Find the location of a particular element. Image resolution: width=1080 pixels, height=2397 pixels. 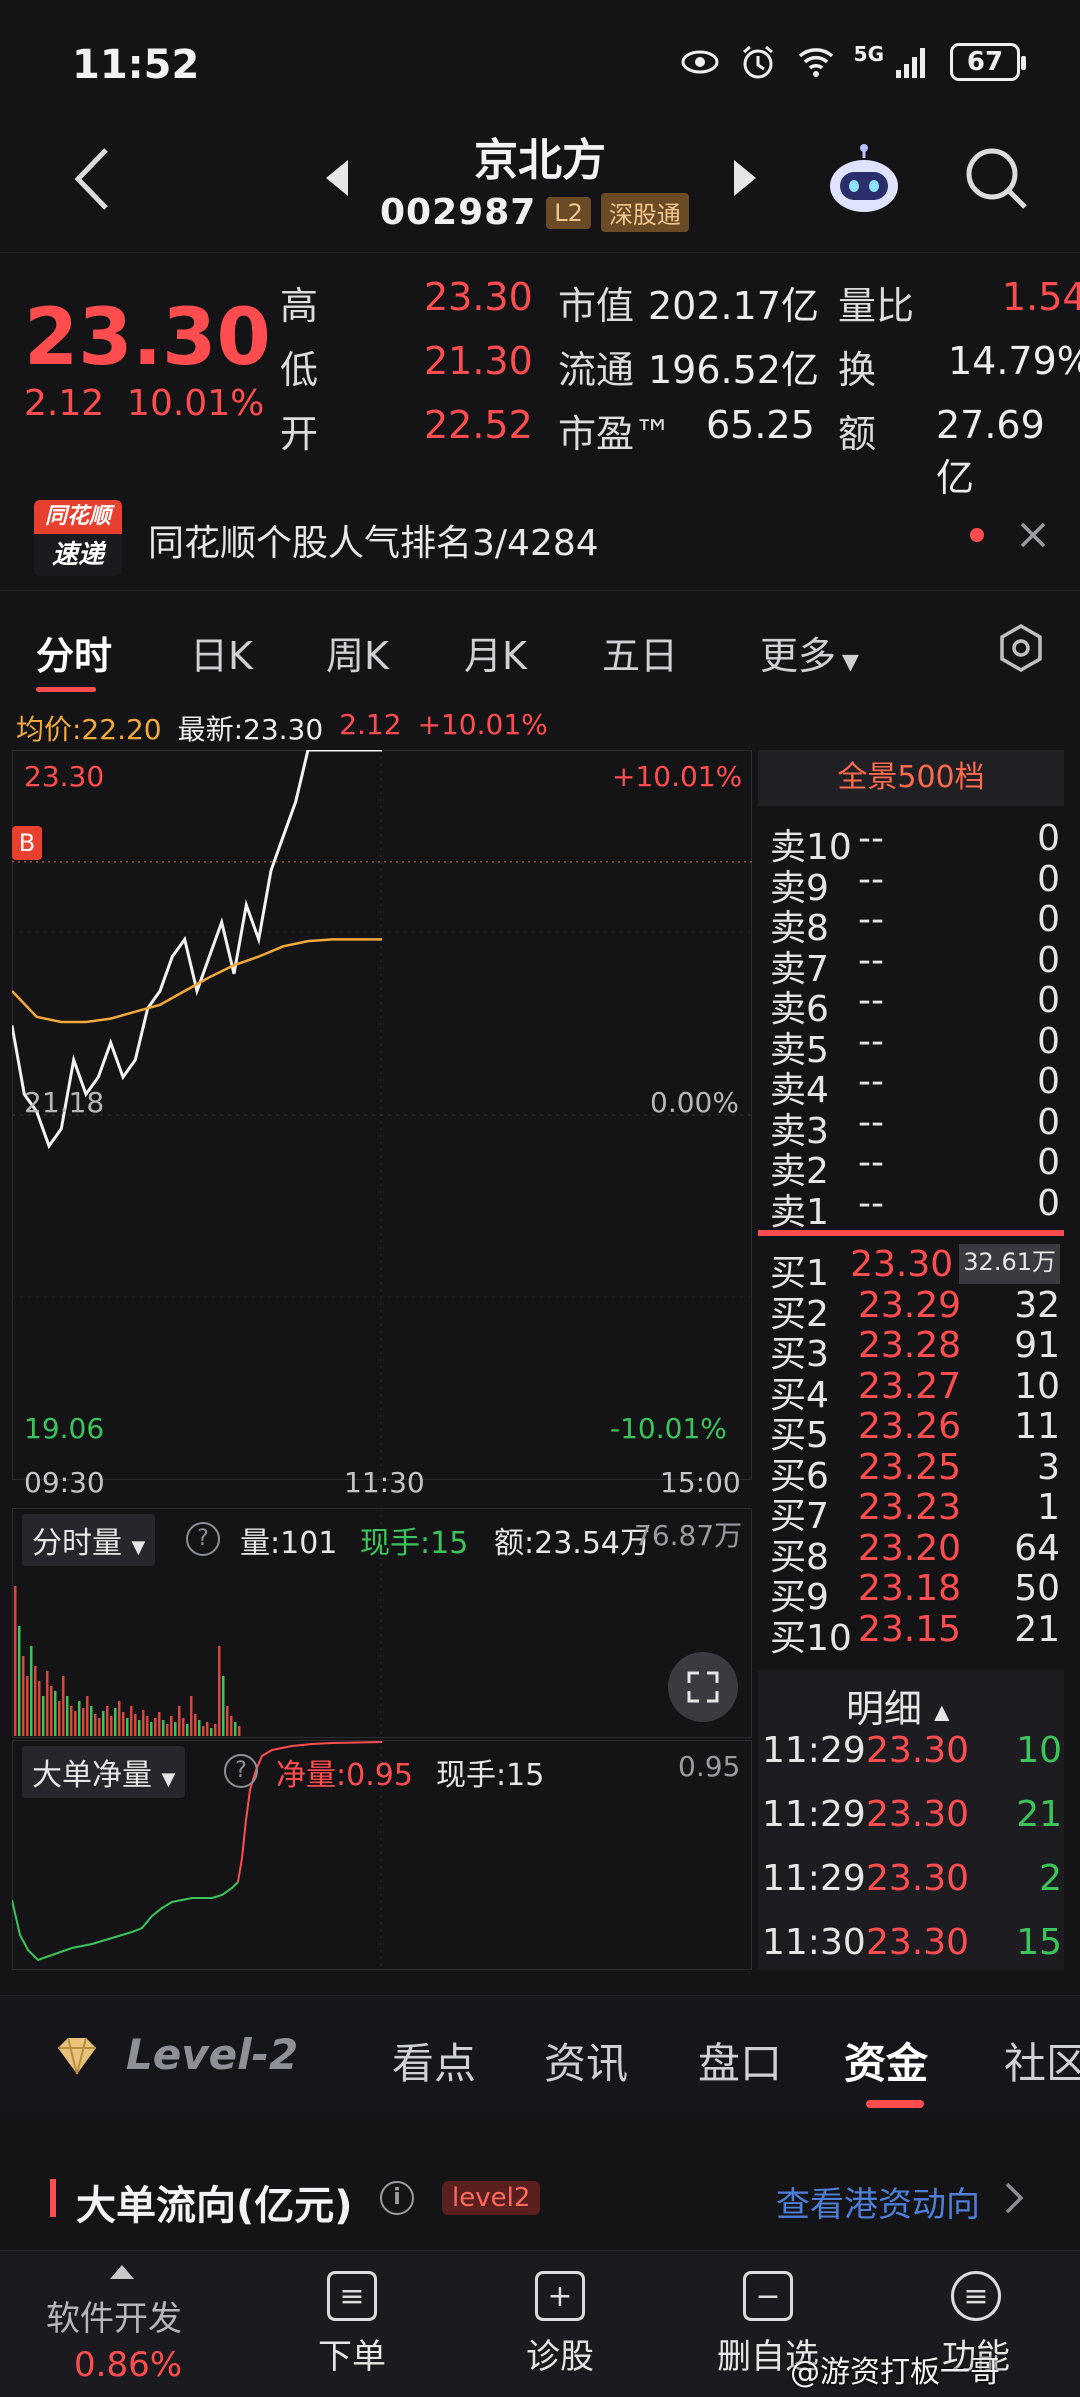

bid-price: 23.25 is located at coordinates (910, 1467).